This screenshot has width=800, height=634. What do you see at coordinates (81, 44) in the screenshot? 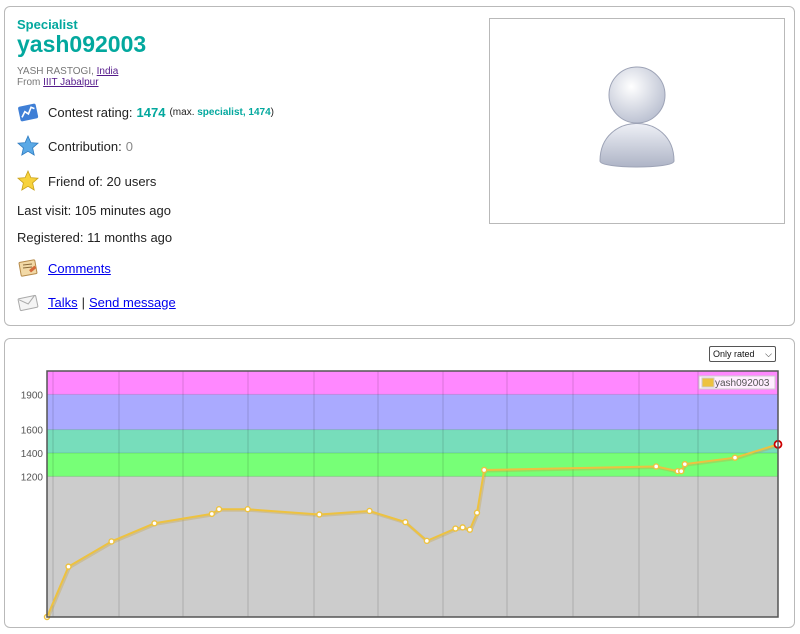
I see `user-handle: yash092003` at bounding box center [81, 44].